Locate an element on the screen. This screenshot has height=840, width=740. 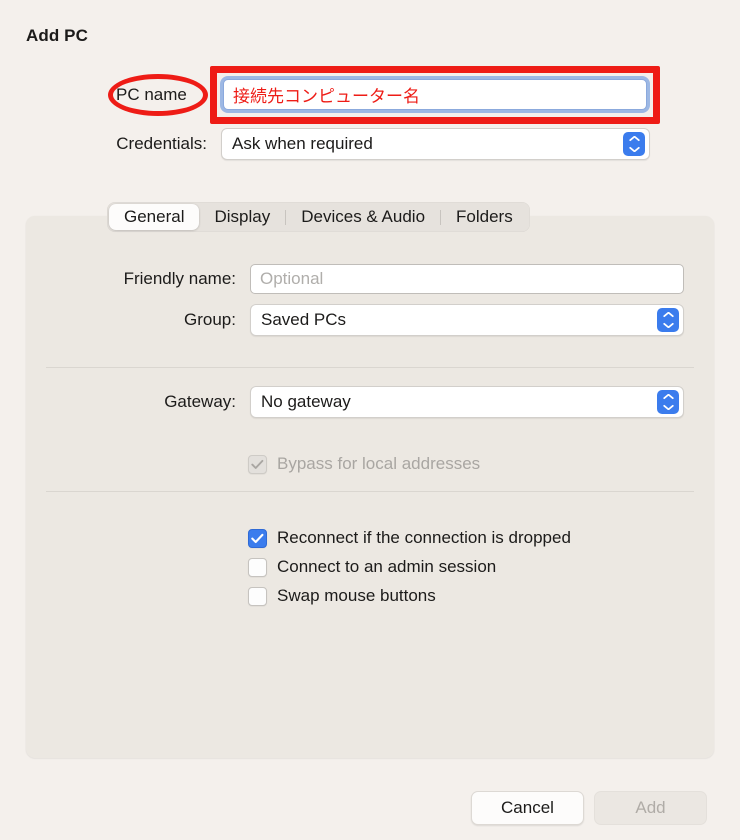
group-row: Group: Saved PCs is located at coordinates (374, 320).